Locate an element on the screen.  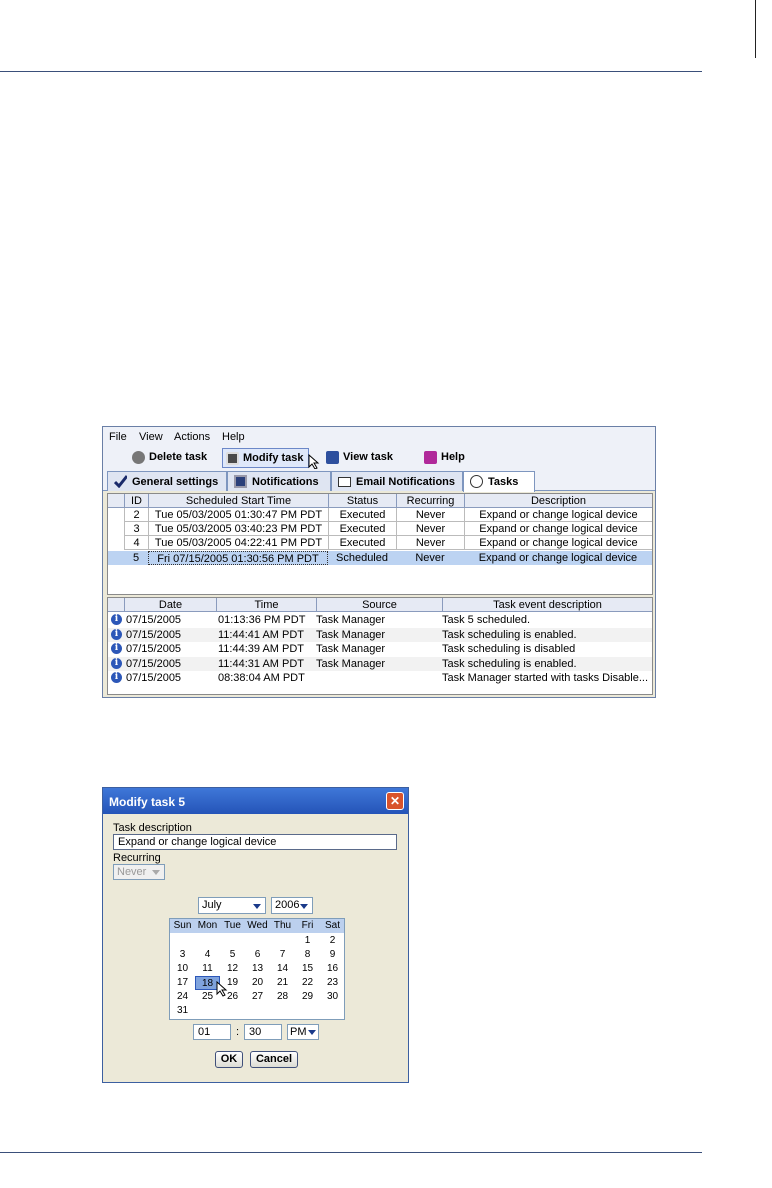
menu-actions: Actions is located at coordinates (192, 437).